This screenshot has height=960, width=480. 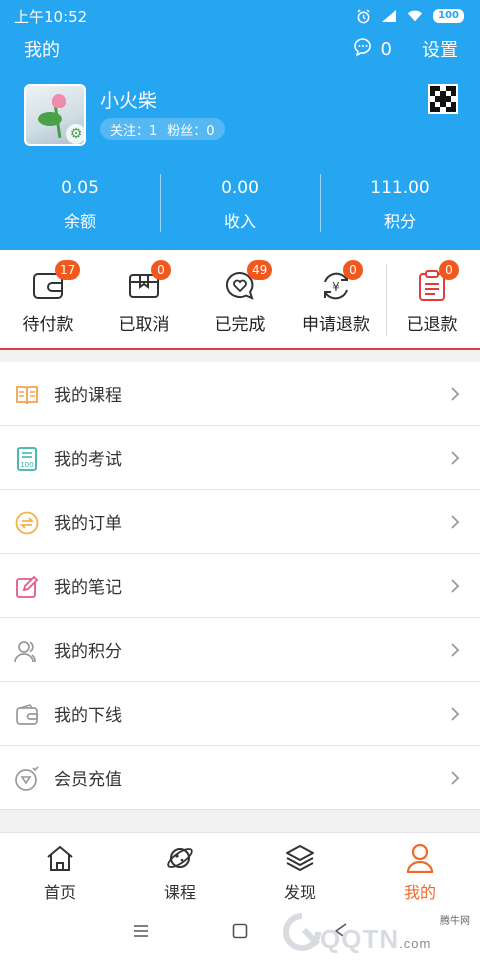 I want to click on menu-item-orders: 我的订单, so click(x=240, y=522).